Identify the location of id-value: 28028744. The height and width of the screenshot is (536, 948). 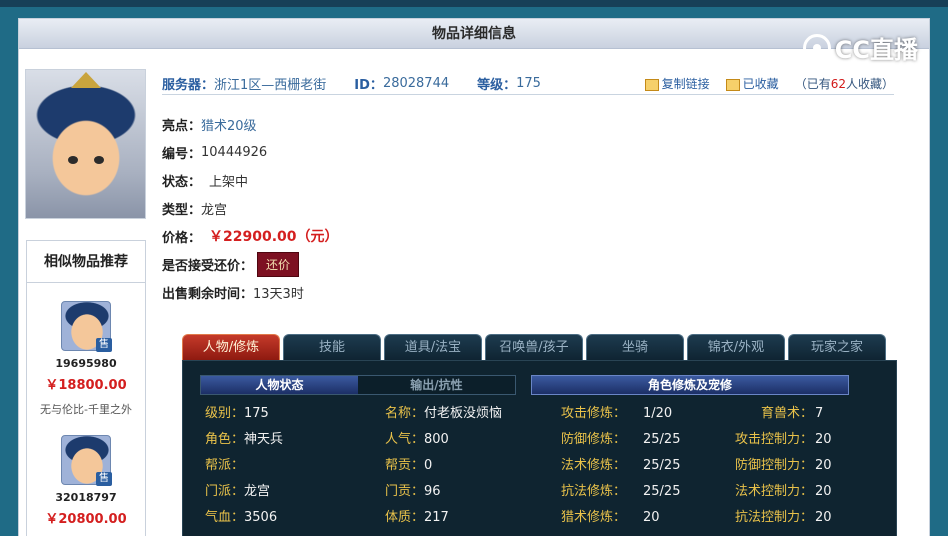
(416, 83).